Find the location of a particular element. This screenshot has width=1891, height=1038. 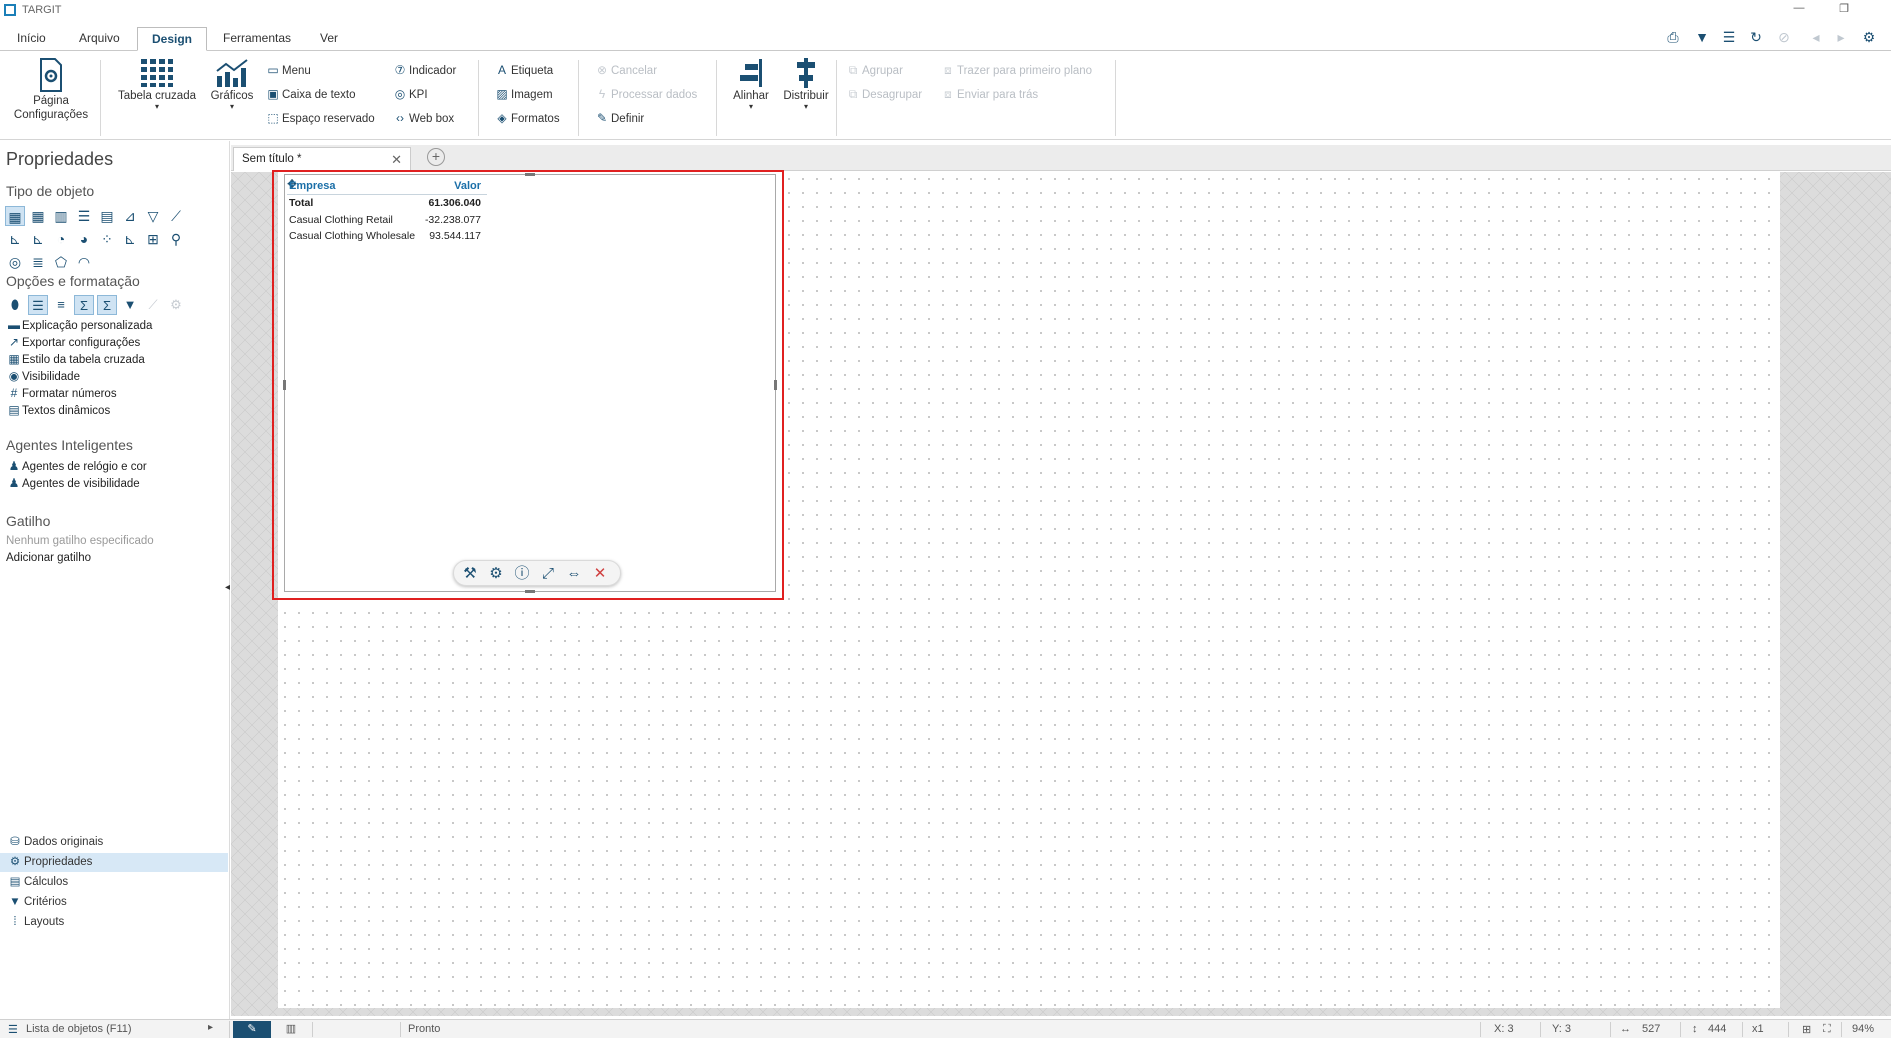

zoom-level: 94% is located at coordinates (1863, 1029).